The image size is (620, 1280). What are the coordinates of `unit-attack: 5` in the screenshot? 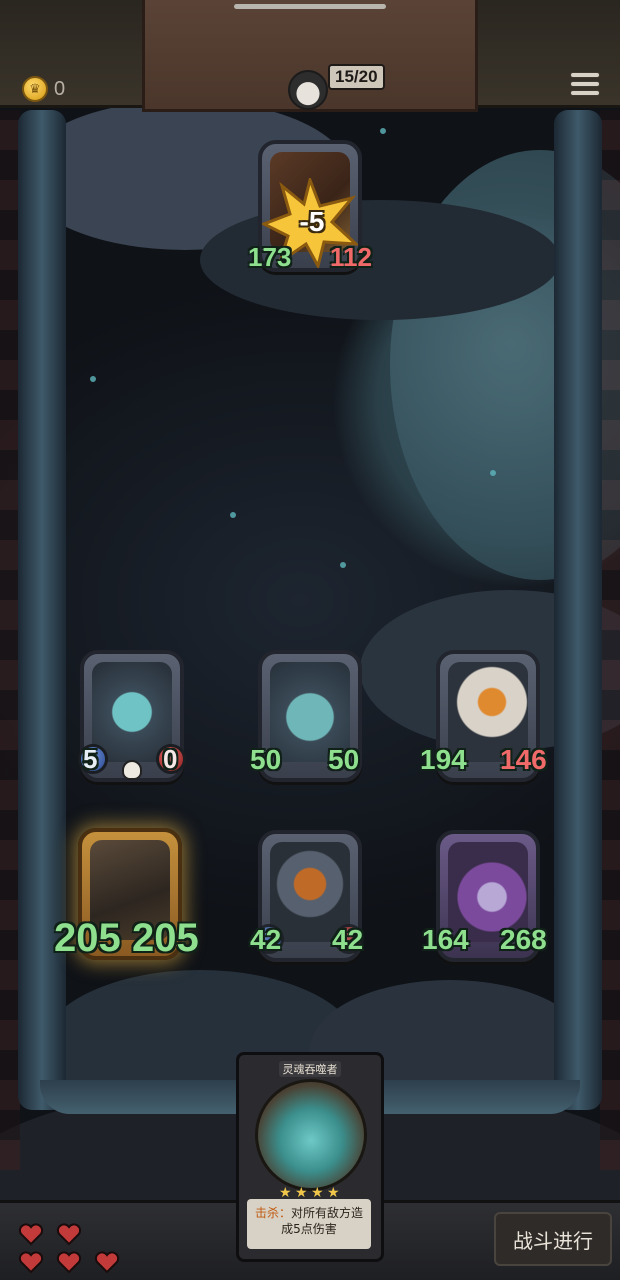 It's located at (90, 759).